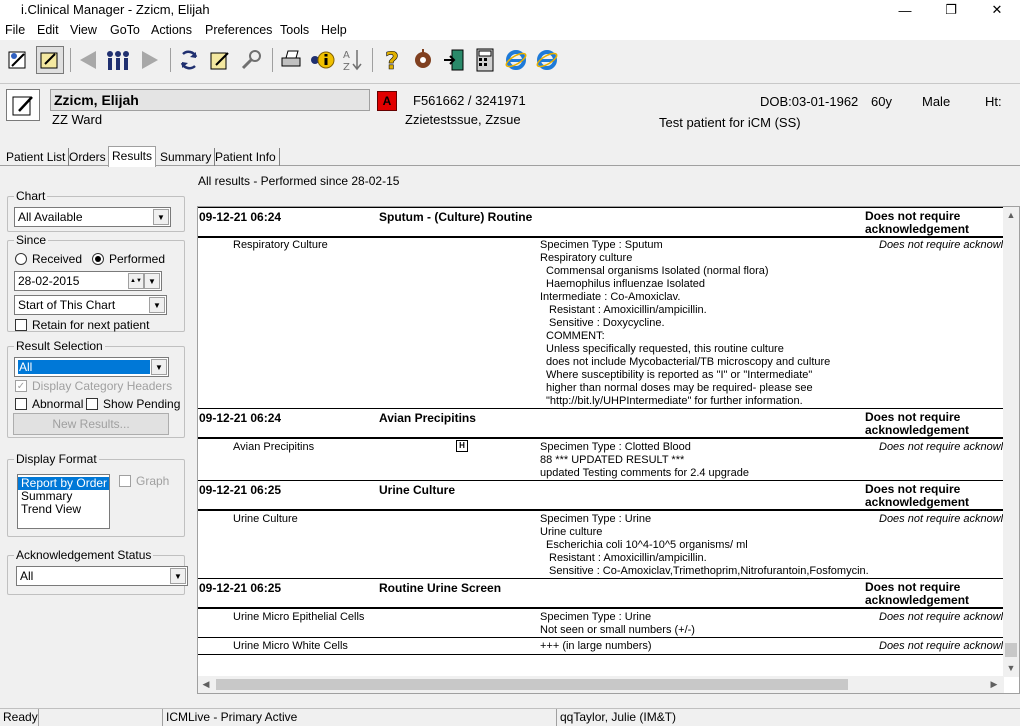  I want to click on horizontal-scroll-thumb, so click(532, 684).